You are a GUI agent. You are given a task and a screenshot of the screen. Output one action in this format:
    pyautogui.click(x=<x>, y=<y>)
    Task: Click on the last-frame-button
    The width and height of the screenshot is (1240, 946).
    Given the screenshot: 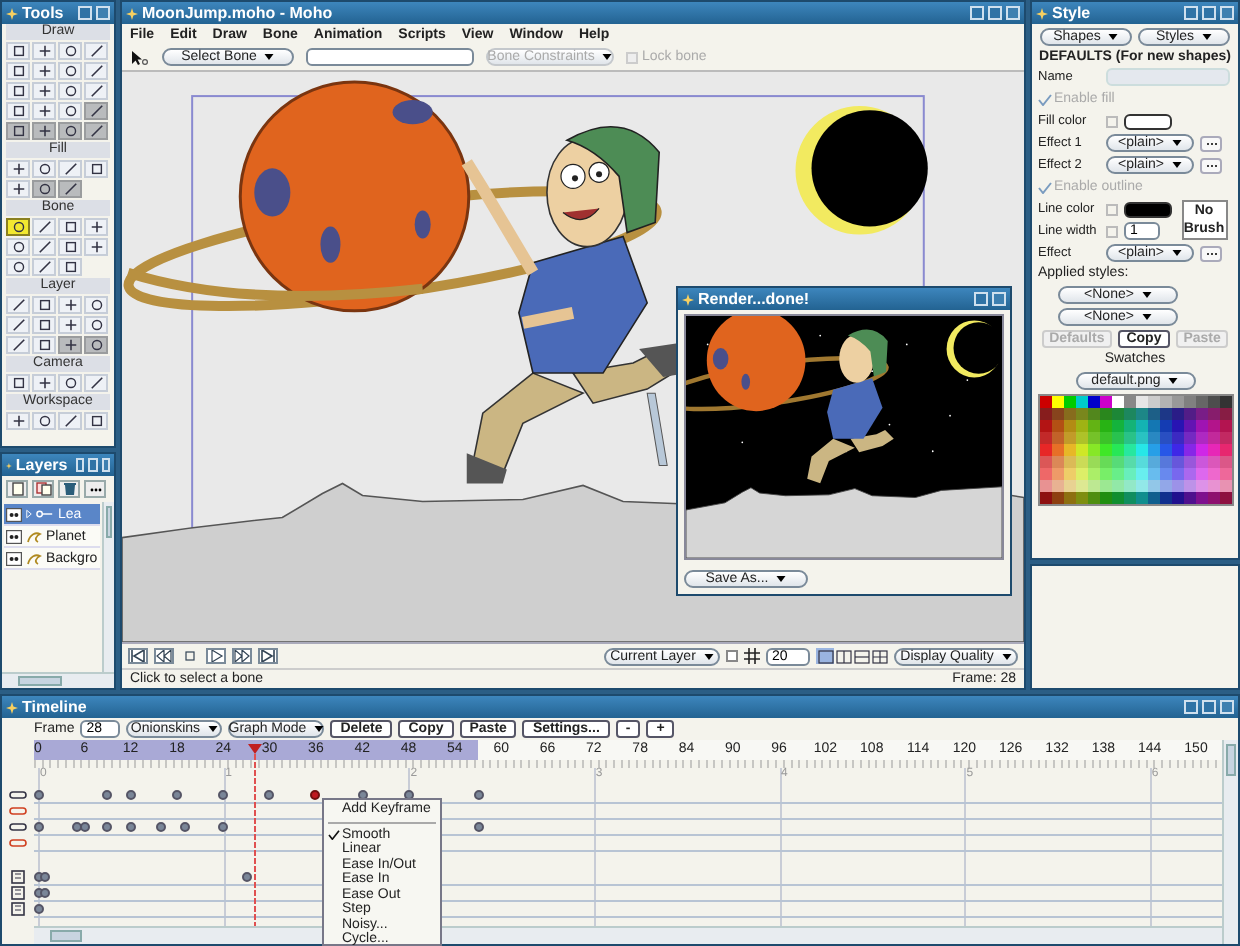 What is the action you would take?
    pyautogui.click(x=268, y=656)
    